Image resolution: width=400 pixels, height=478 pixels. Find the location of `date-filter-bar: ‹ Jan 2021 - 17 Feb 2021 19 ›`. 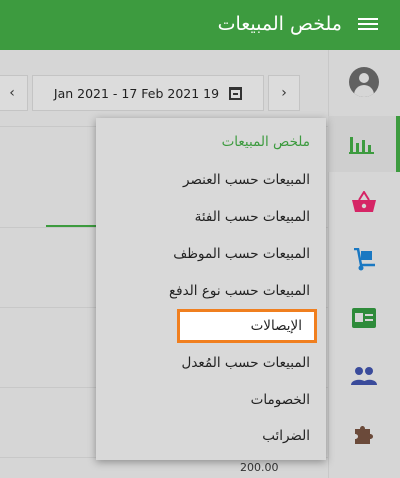

date-filter-bar: ‹ Jan 2021 - 17 Feb 2021 19 › is located at coordinates (164, 83).